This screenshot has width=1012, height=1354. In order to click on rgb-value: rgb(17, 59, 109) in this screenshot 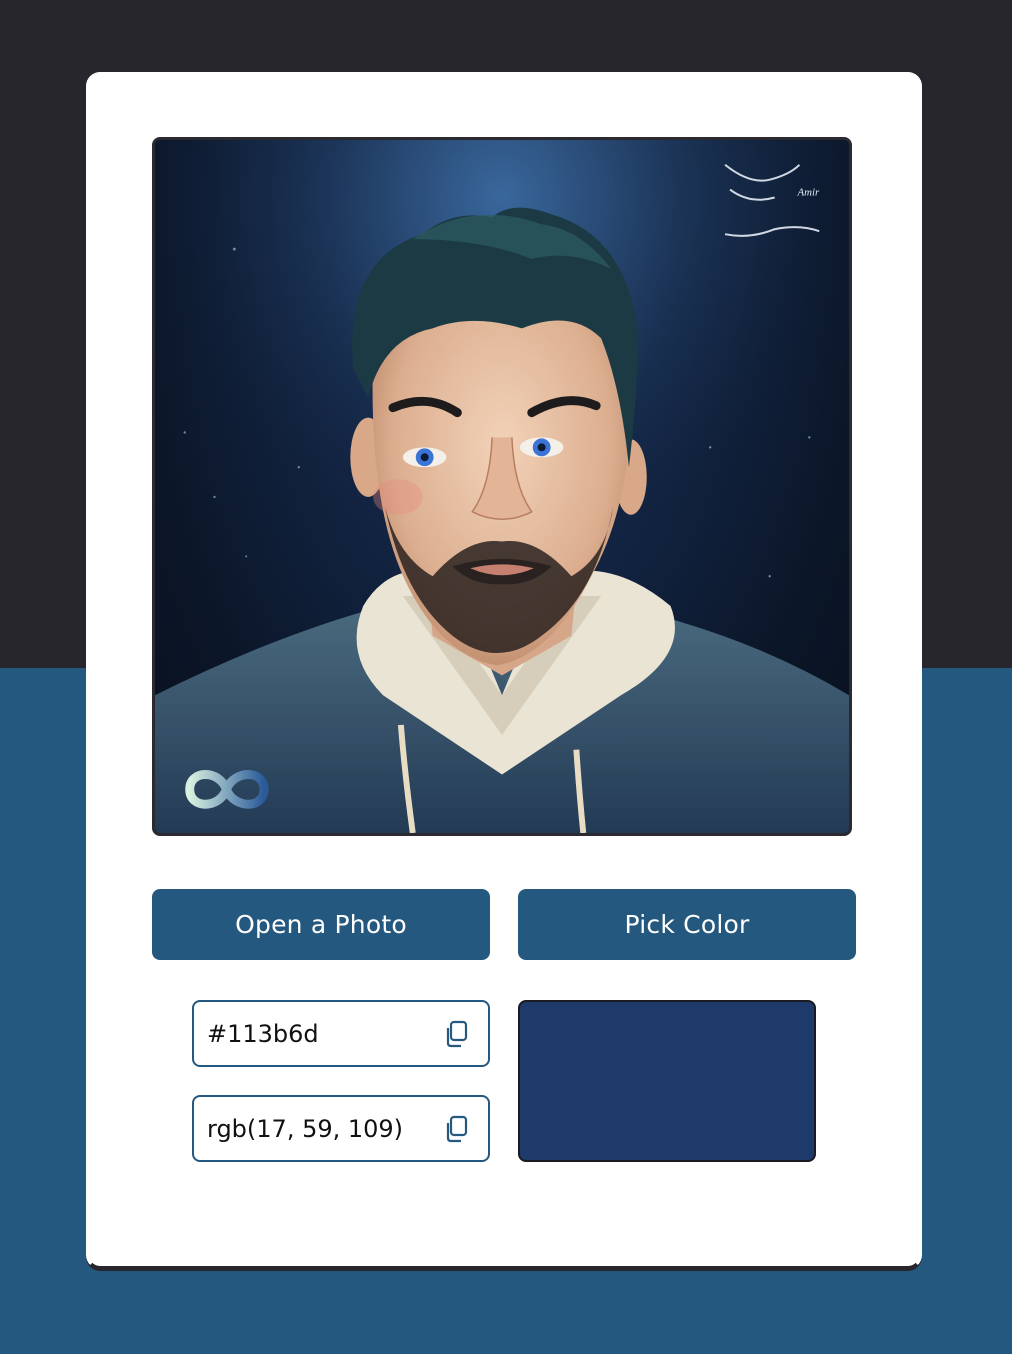, I will do `click(305, 1128)`.